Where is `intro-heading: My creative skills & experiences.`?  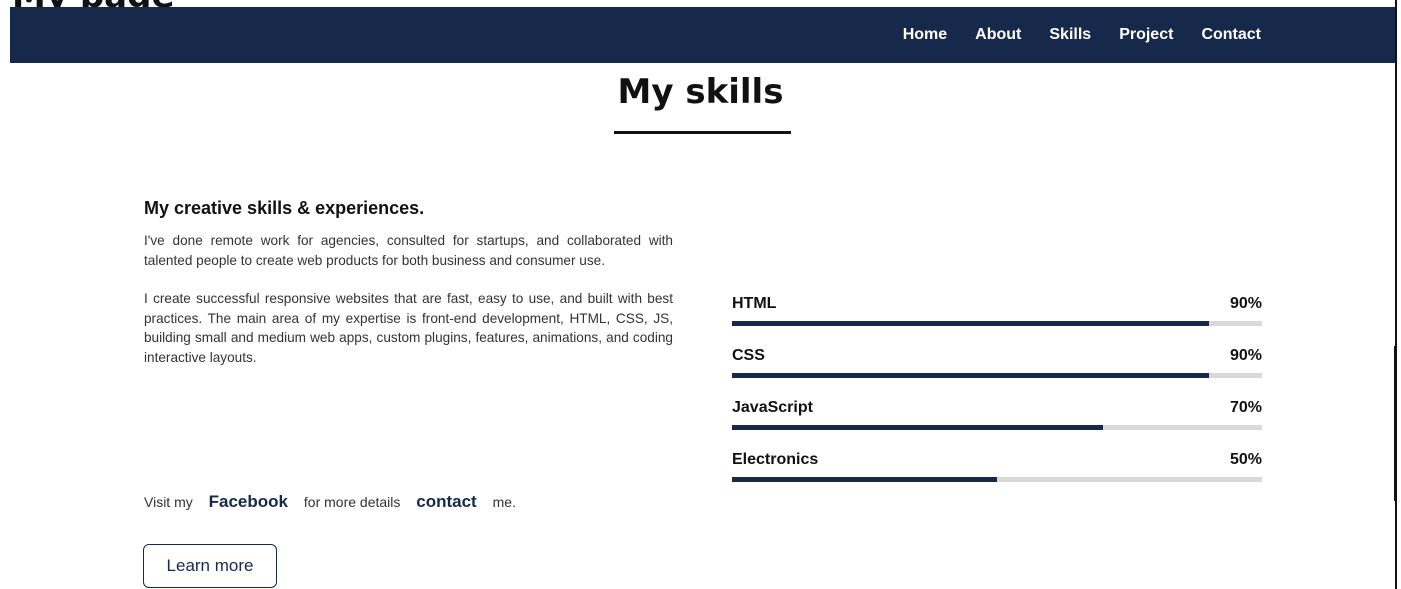
intro-heading: My creative skills & experiences. is located at coordinates (284, 208).